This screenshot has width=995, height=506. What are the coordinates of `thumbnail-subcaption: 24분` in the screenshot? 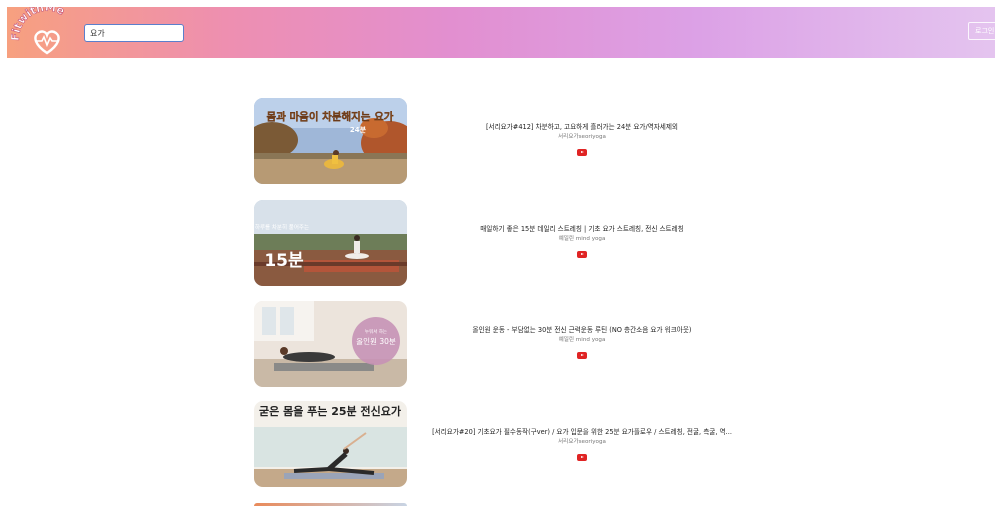 It's located at (358, 129).